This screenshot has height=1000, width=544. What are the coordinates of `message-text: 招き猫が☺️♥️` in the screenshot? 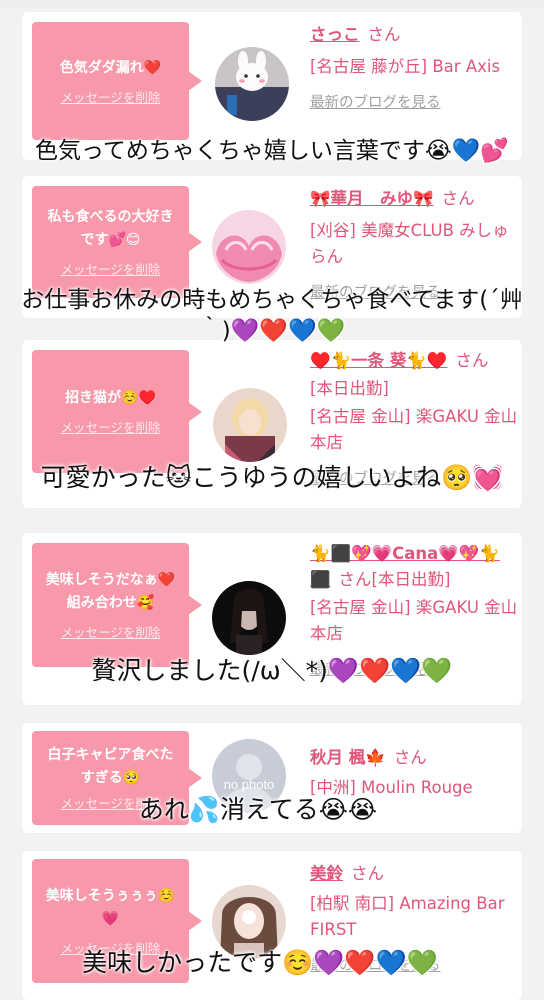 It's located at (110, 398).